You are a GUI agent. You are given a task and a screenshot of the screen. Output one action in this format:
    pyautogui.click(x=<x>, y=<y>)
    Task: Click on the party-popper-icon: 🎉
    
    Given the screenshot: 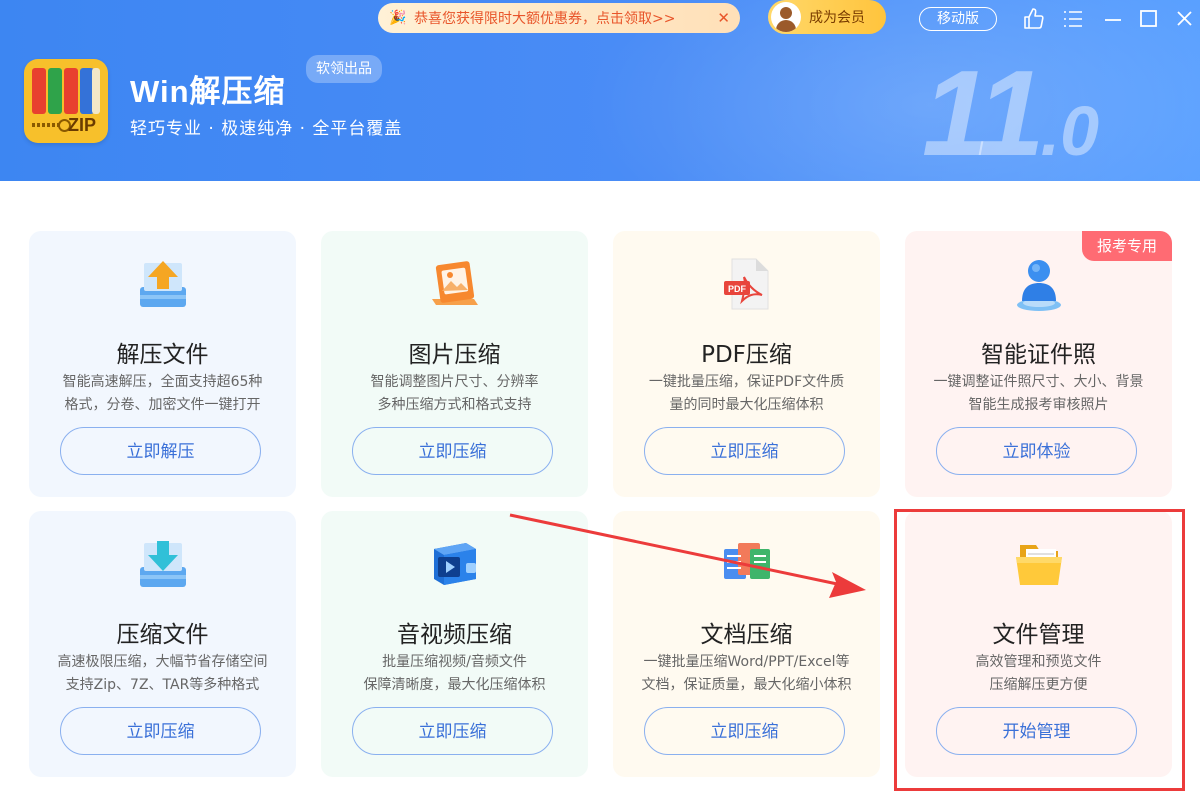 What is the action you would take?
    pyautogui.click(x=398, y=18)
    